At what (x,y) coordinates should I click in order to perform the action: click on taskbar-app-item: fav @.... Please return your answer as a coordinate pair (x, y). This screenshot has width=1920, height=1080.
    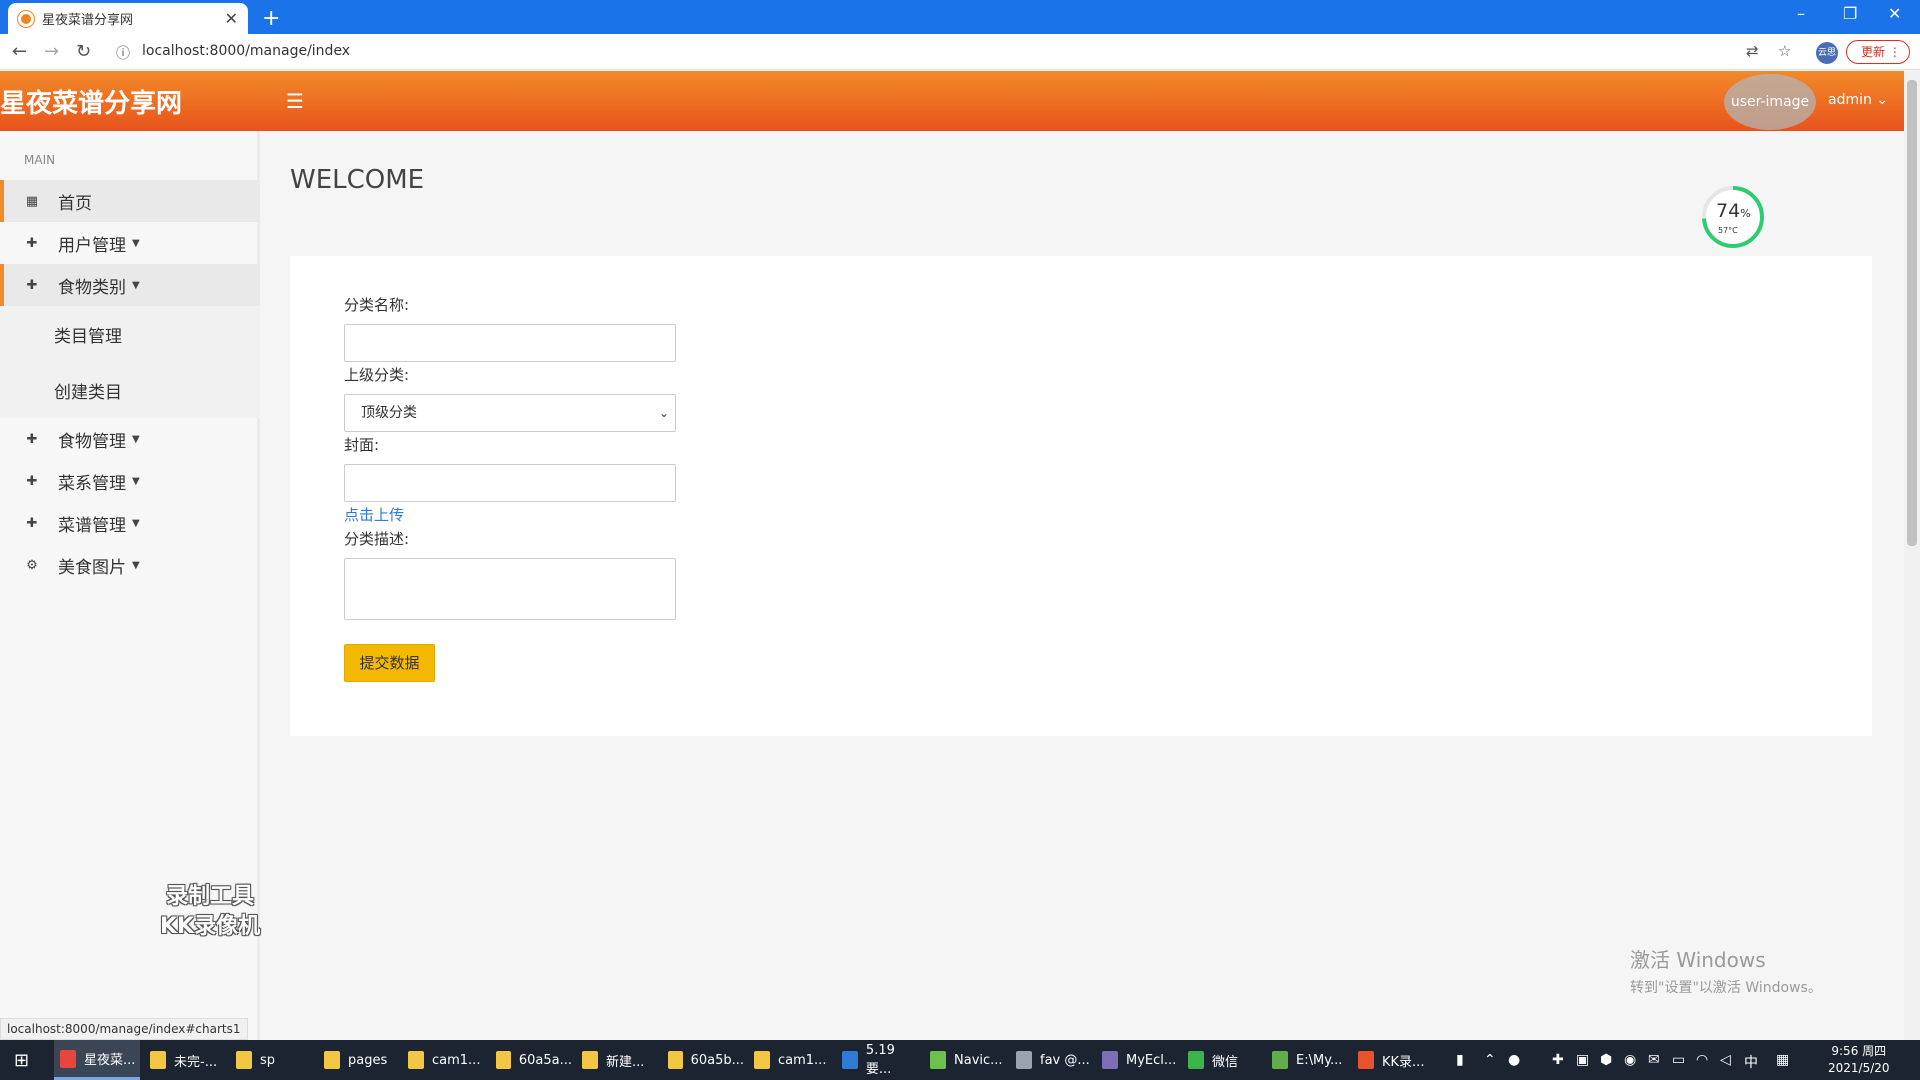
    Looking at the image, I should click on (1051, 1060).